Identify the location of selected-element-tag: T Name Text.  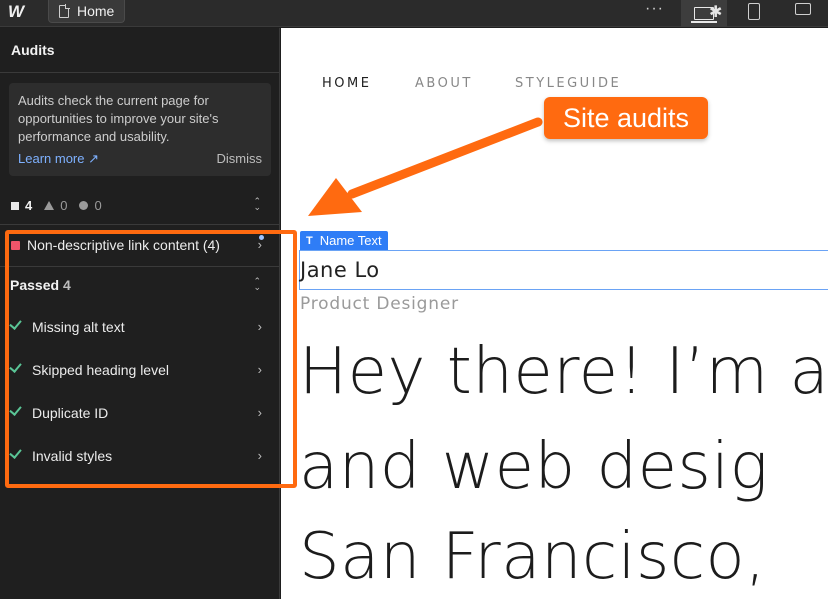
(344, 240).